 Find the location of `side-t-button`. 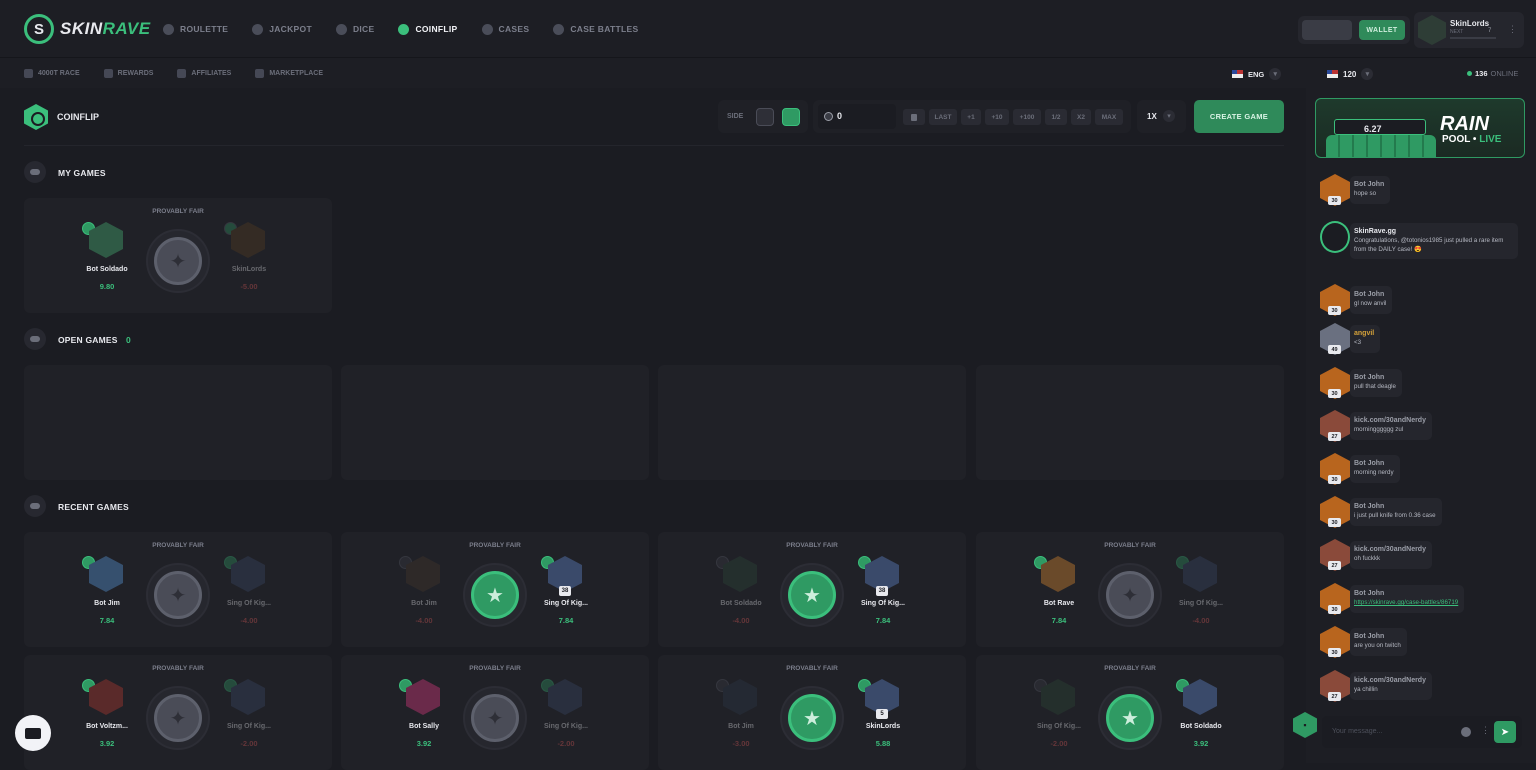

side-t-button is located at coordinates (765, 117).